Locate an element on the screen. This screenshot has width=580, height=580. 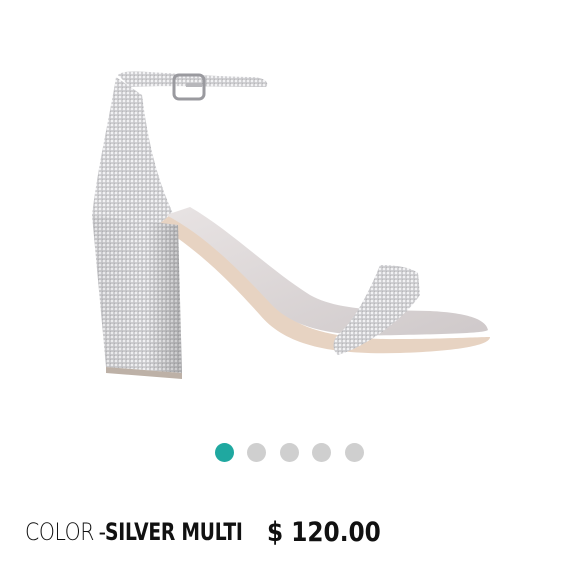
insole is located at coordinates (327, 271).